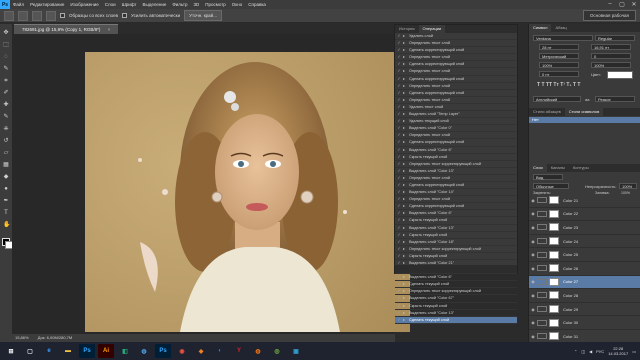 Image resolution: width=640 pixels, height=360 pixels. What do you see at coordinates (220, 351) in the screenshot?
I see `taskbar-app-icon: ◐` at bounding box center [220, 351].